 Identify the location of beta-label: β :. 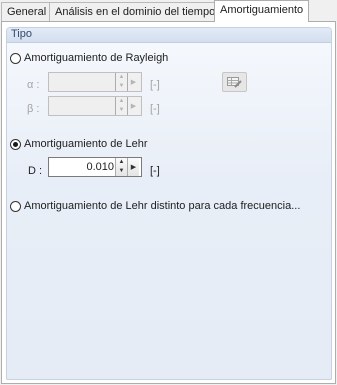
(33, 109).